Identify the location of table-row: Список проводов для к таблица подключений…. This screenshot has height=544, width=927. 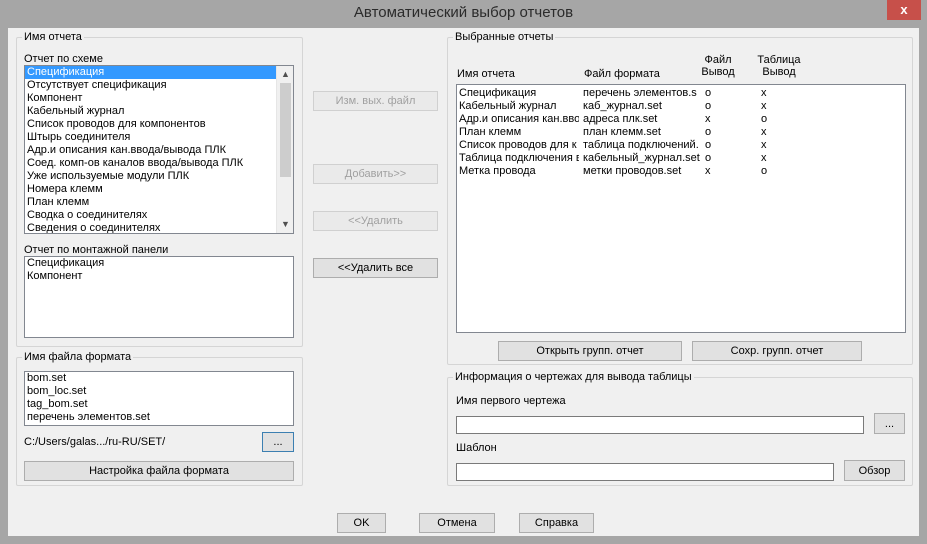
(679, 145).